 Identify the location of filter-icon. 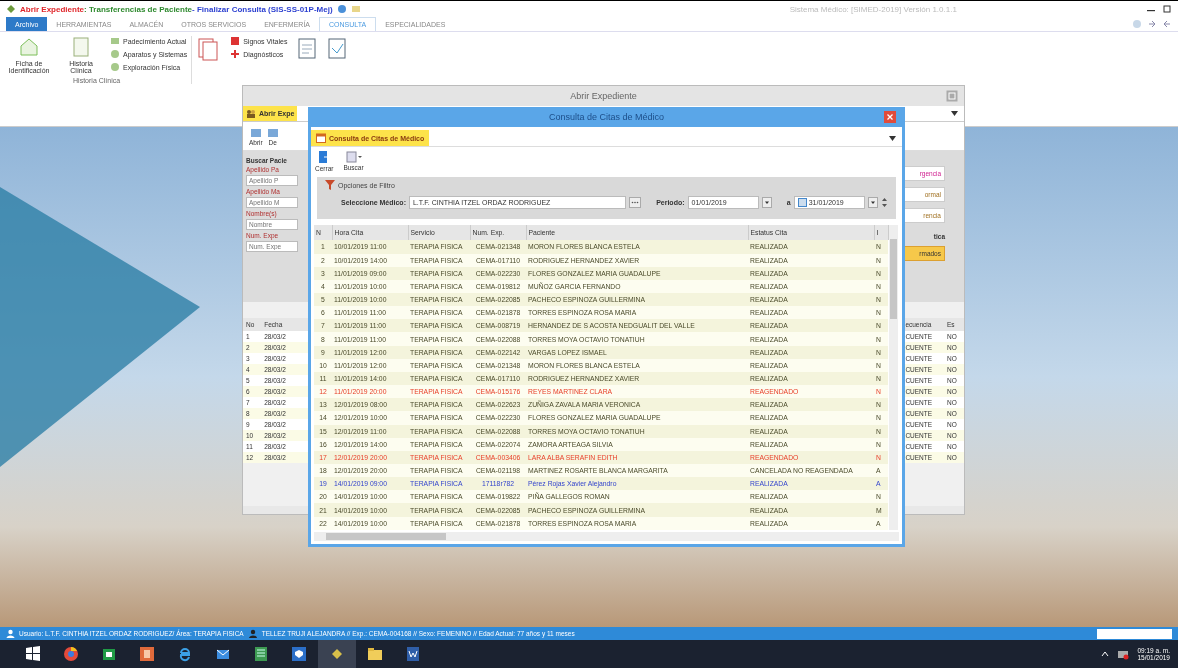
(330, 185).